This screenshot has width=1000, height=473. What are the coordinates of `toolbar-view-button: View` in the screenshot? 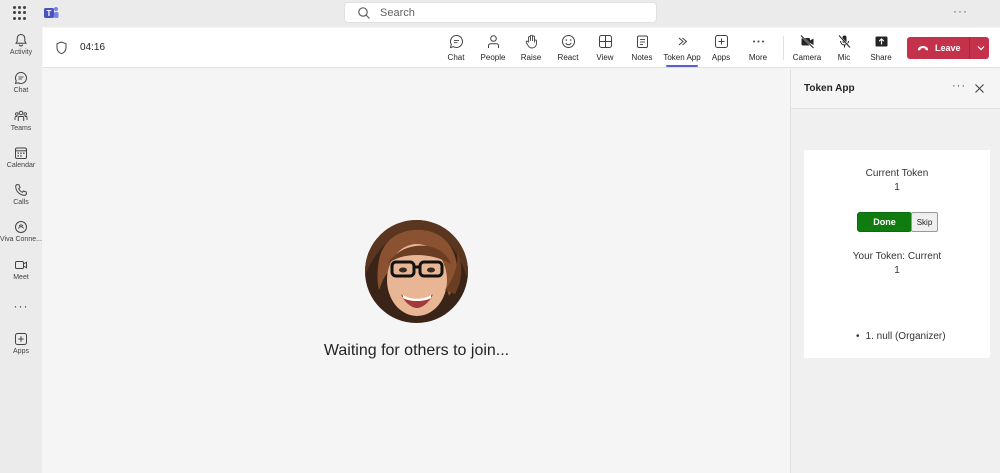 It's located at (605, 48).